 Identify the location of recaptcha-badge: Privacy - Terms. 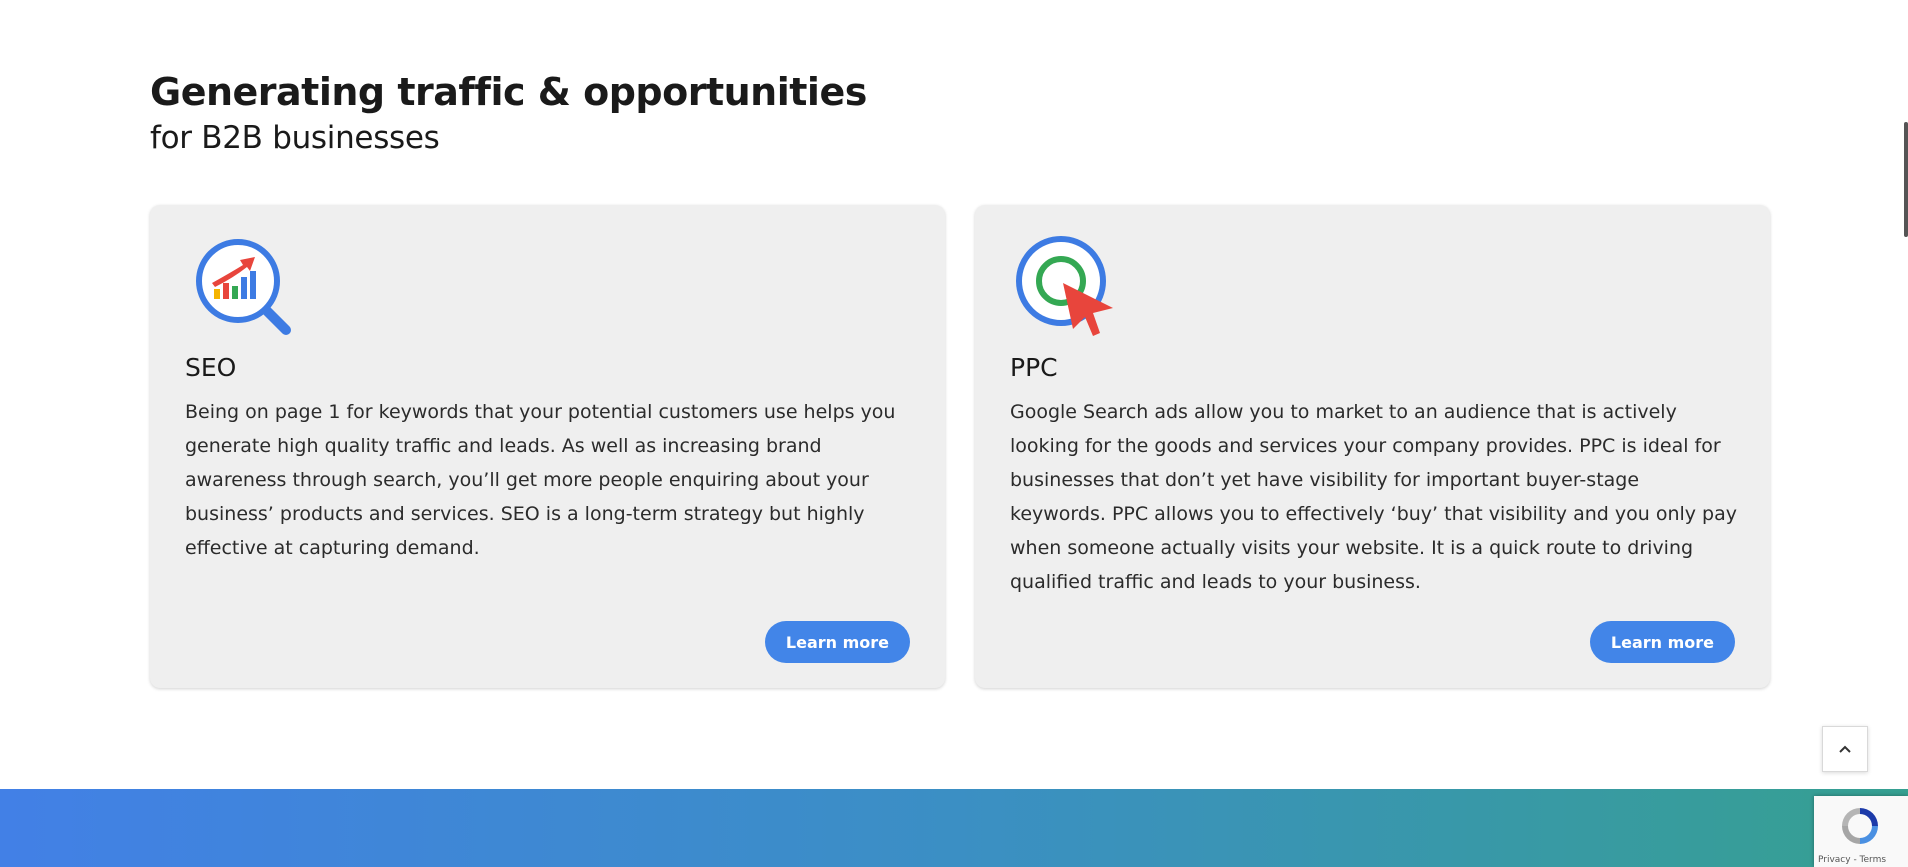
(1861, 831).